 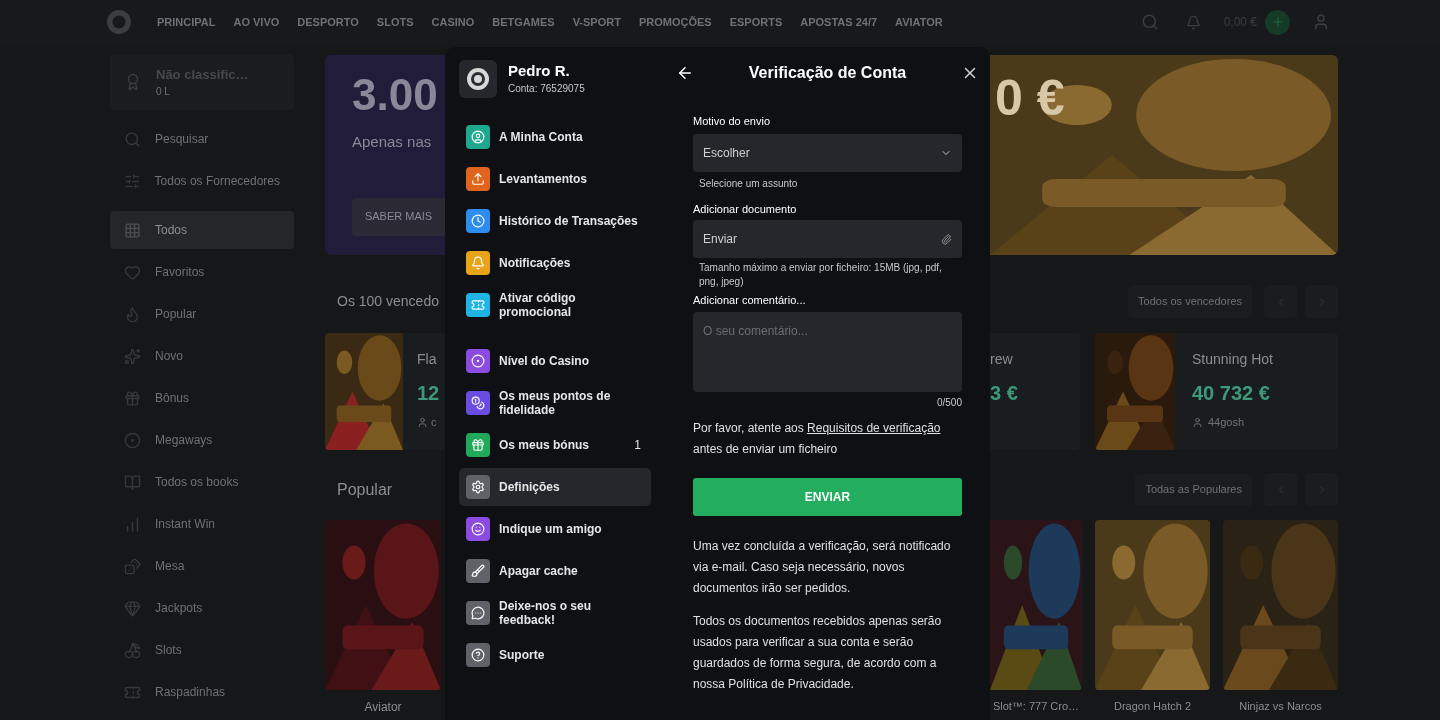 I want to click on nav-link: DESPORTO, so click(x=328, y=22).